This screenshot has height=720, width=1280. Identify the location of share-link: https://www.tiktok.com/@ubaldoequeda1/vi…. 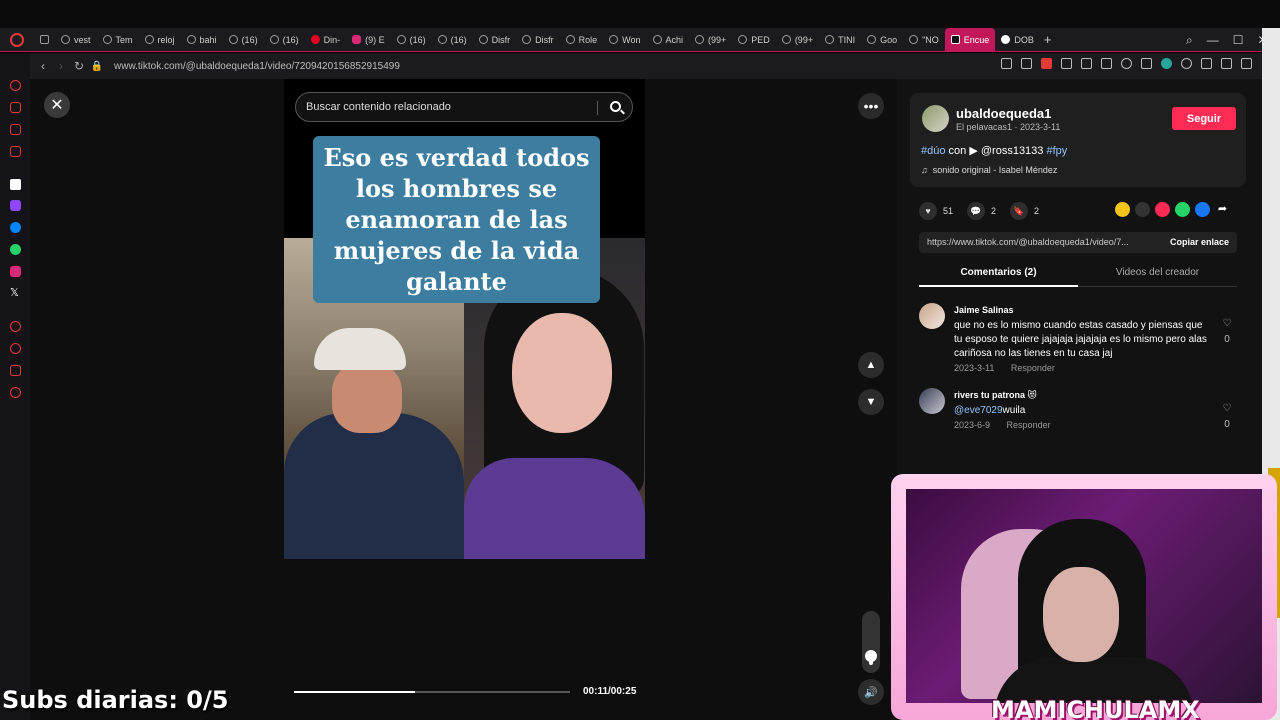
(1037, 242).